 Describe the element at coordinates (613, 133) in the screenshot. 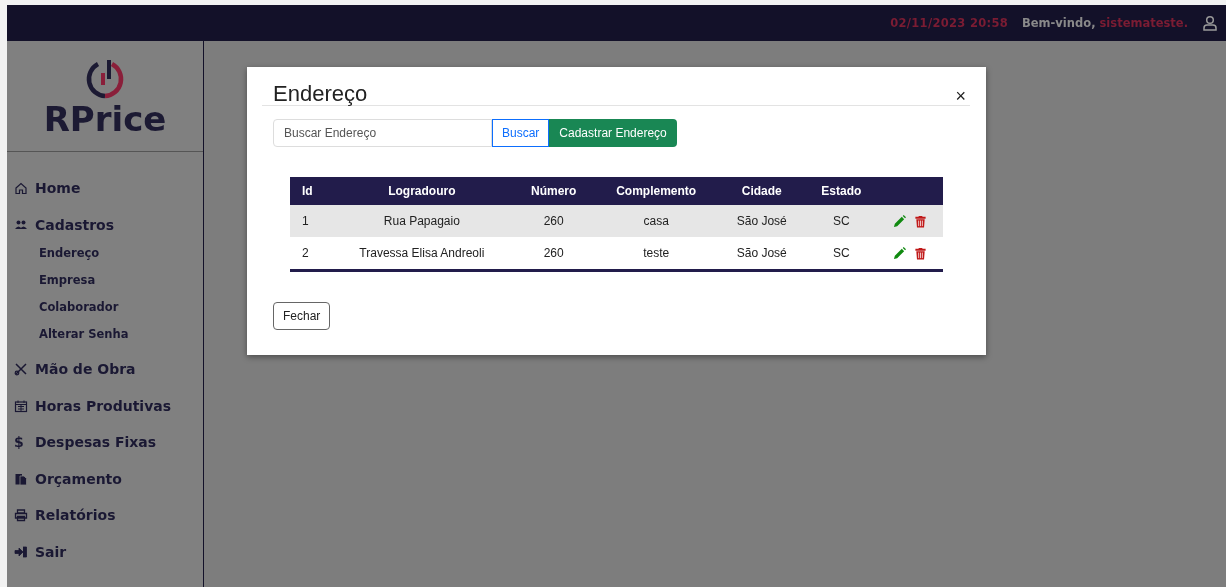

I see `add-button: Cadastrar Endereço` at that location.